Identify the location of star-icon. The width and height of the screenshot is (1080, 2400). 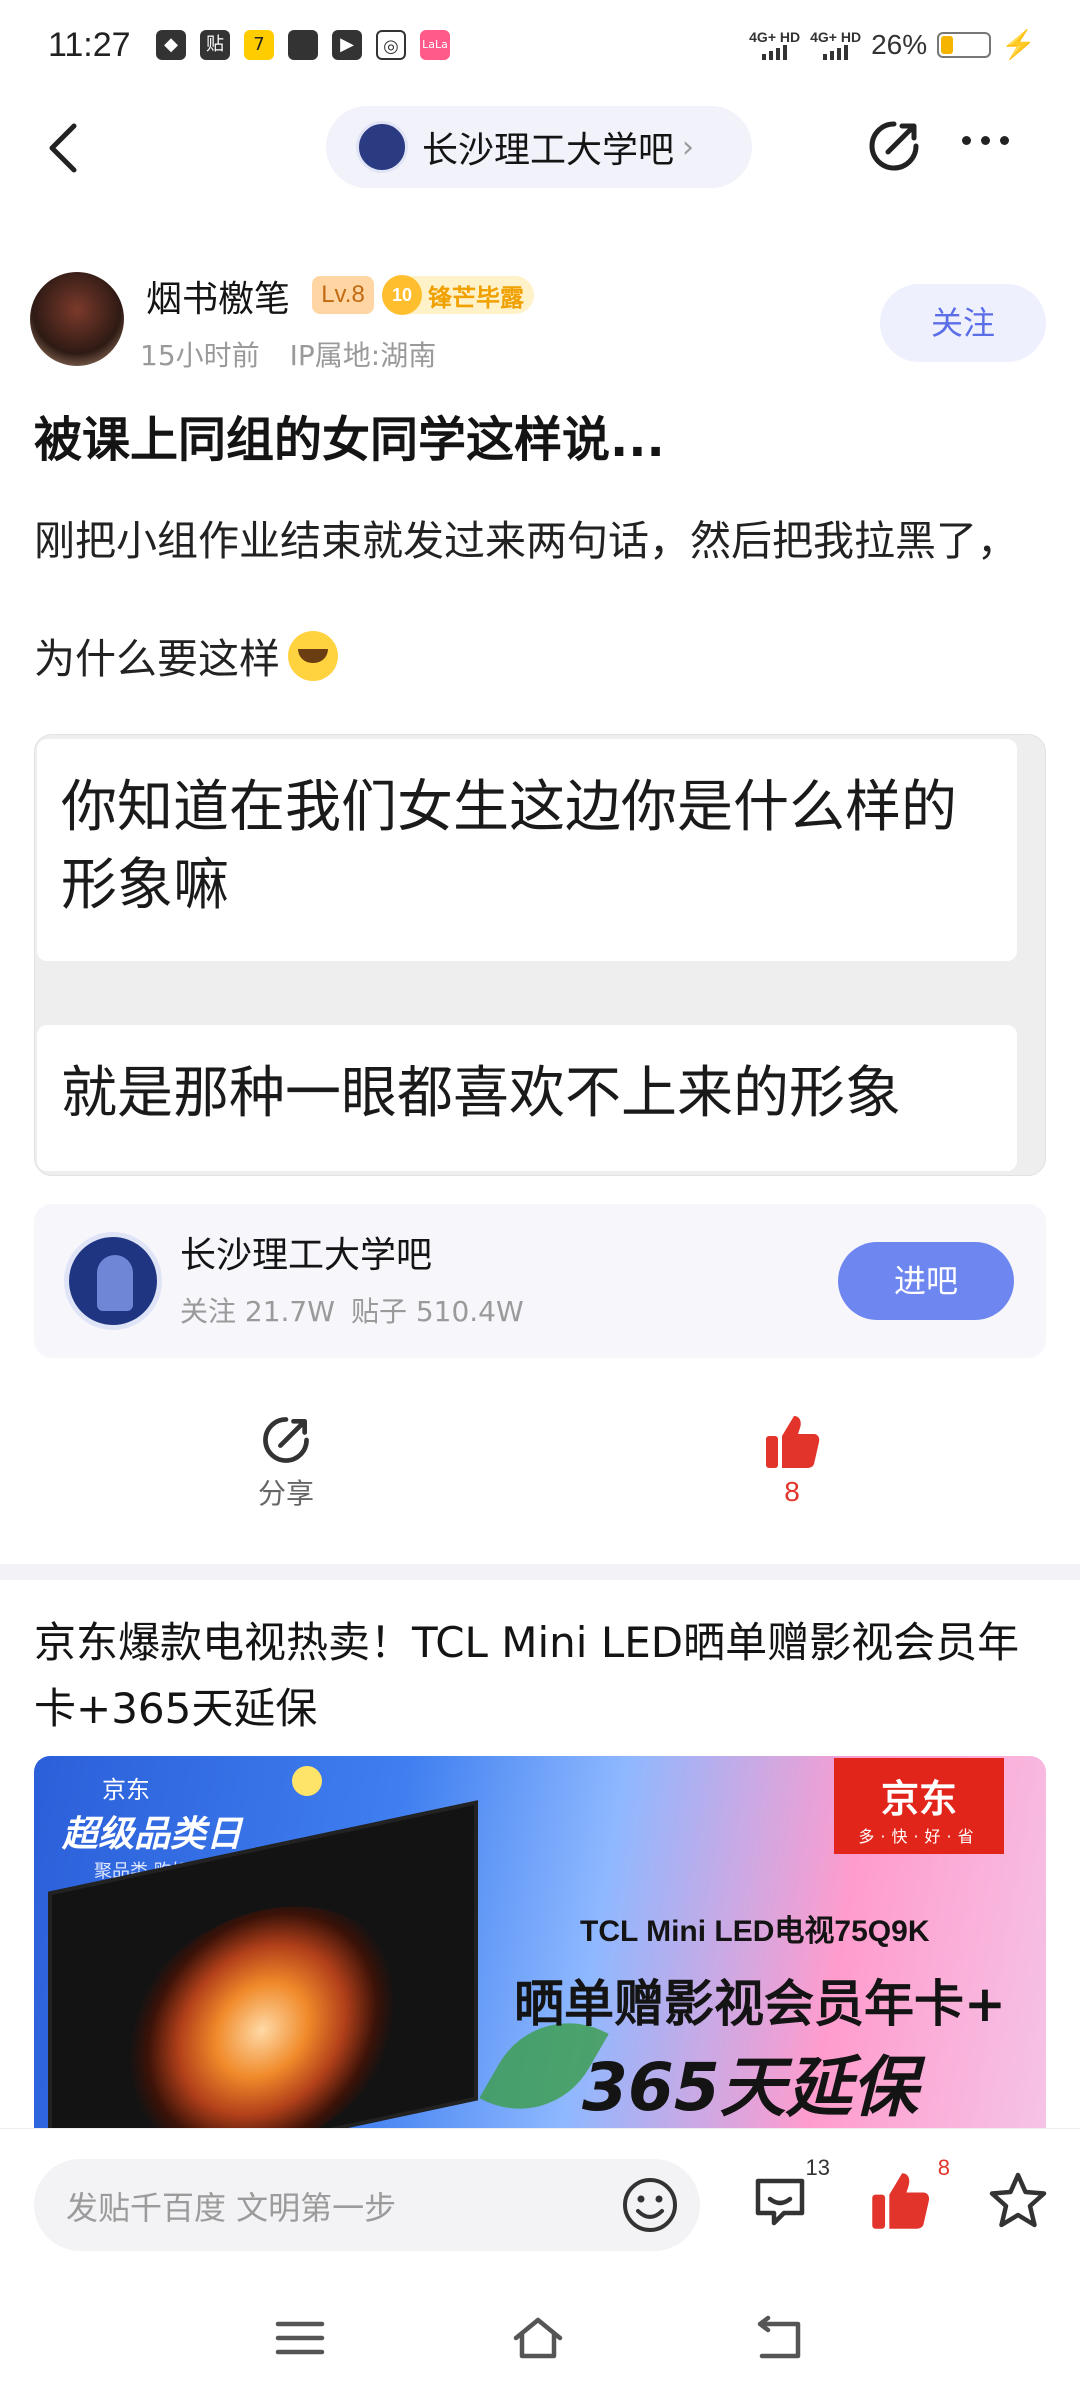
(1018, 2200).